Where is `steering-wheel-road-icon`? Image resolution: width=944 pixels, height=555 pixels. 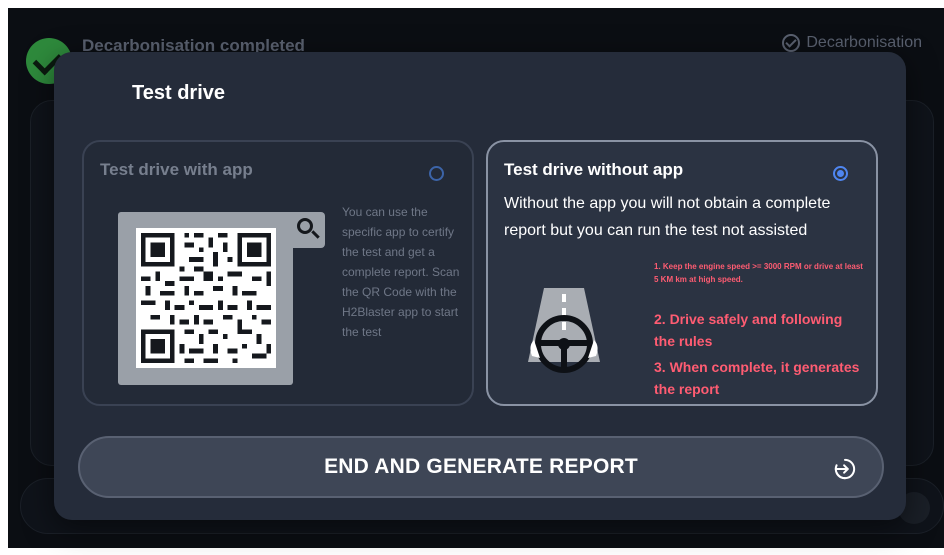
steering-wheel-road-icon is located at coordinates (564, 330).